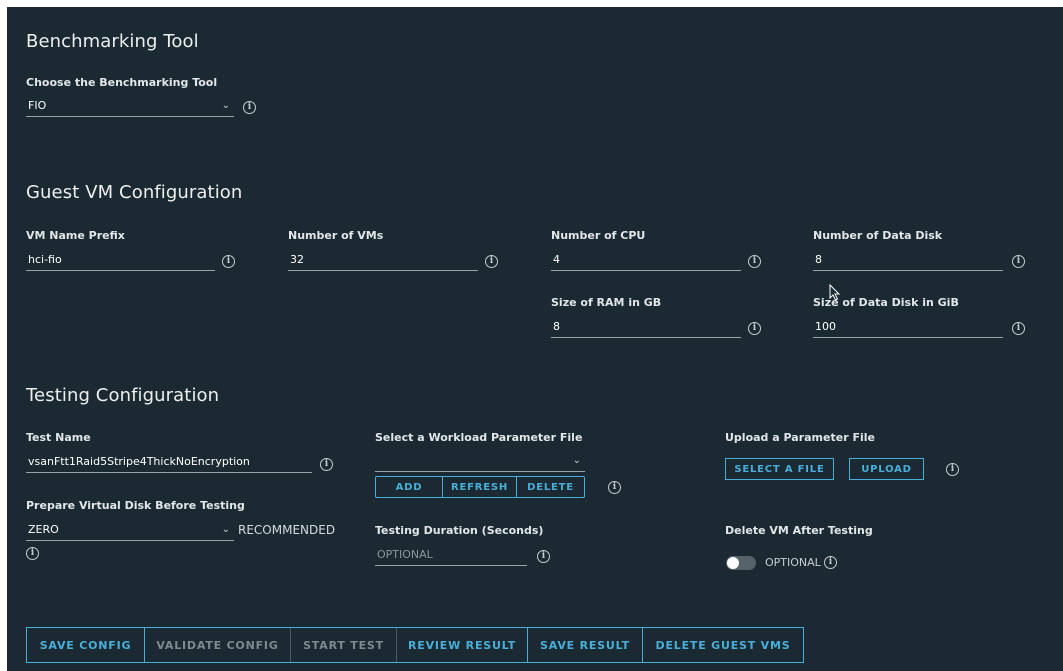  Describe the element at coordinates (908, 328) in the screenshot. I see `data-disk-size-input: 100` at that location.